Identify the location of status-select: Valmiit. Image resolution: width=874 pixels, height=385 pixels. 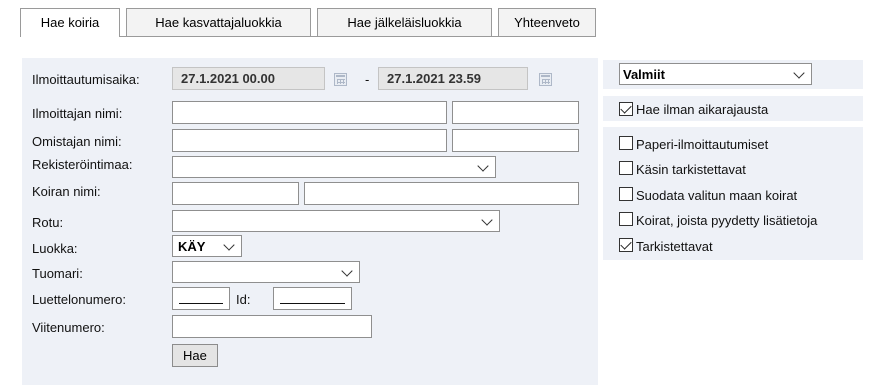
(715, 74).